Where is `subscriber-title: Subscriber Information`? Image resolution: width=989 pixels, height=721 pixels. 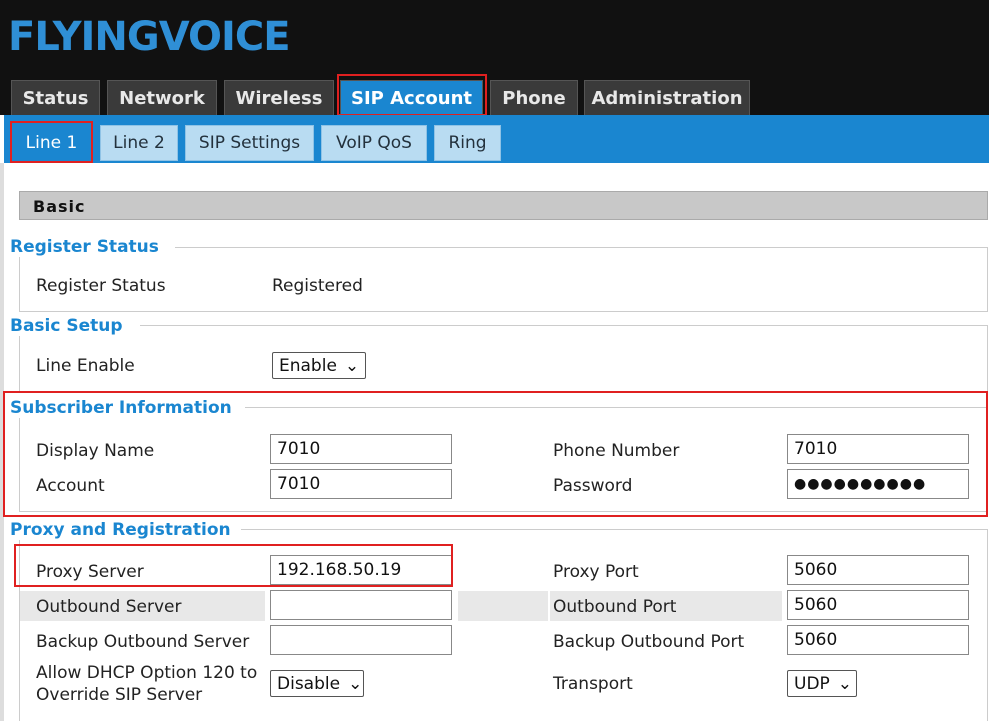
subscriber-title: Subscriber Information is located at coordinates (126, 408).